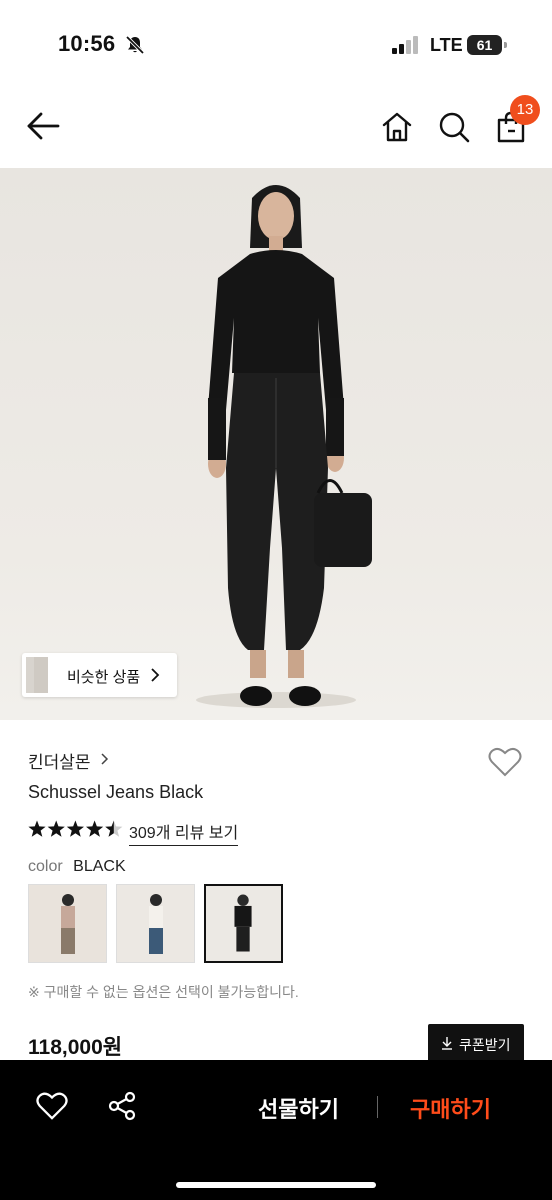  I want to click on download-icon, so click(447, 1043).